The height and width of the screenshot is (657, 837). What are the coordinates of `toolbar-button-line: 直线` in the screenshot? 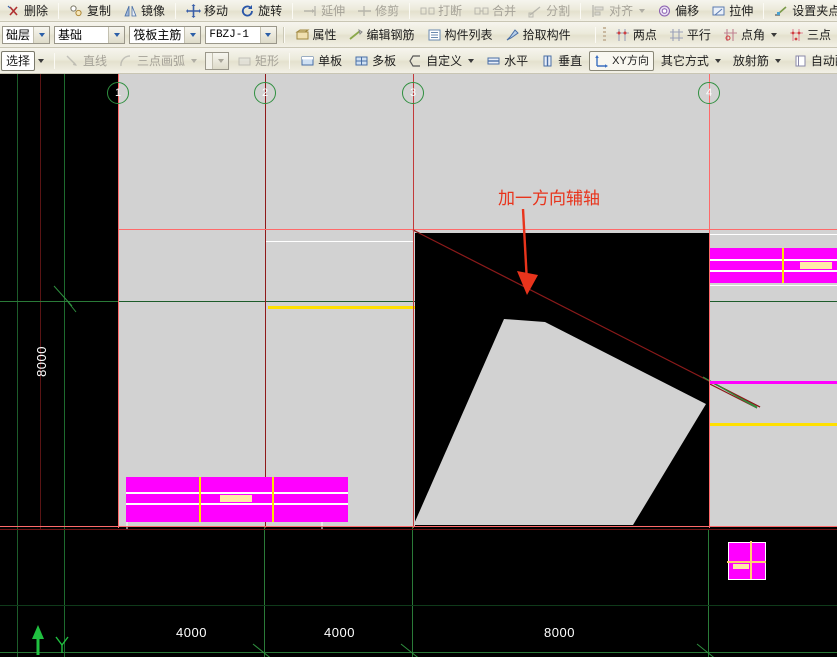 It's located at (86, 61).